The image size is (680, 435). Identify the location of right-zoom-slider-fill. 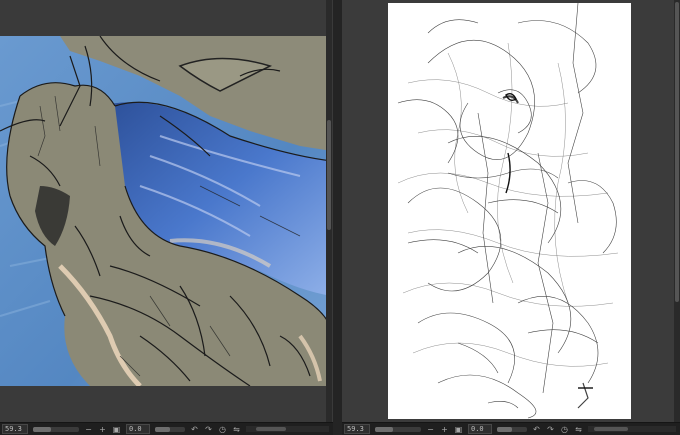
(384, 429).